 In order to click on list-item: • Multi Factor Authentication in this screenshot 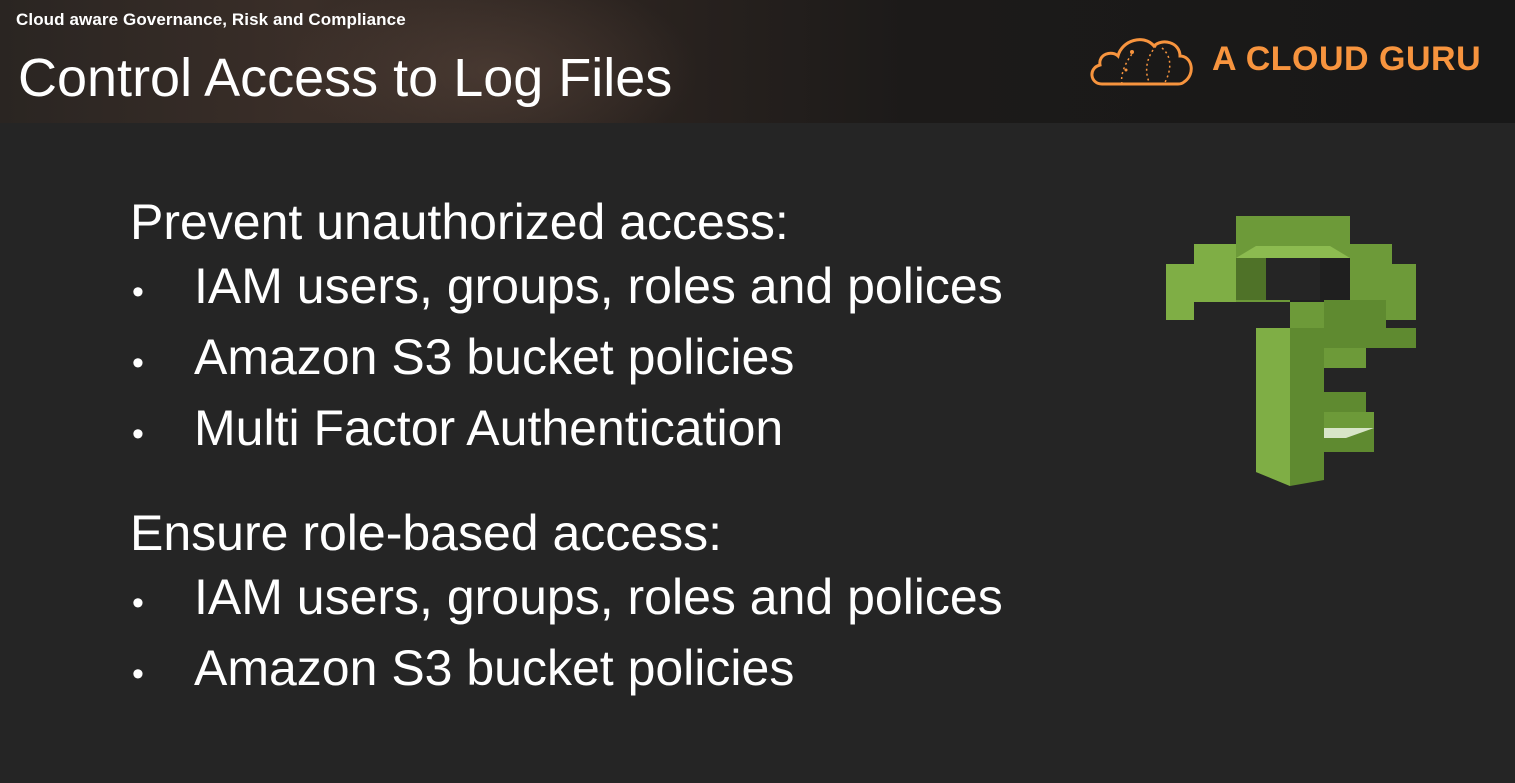, I will do `click(630, 431)`.